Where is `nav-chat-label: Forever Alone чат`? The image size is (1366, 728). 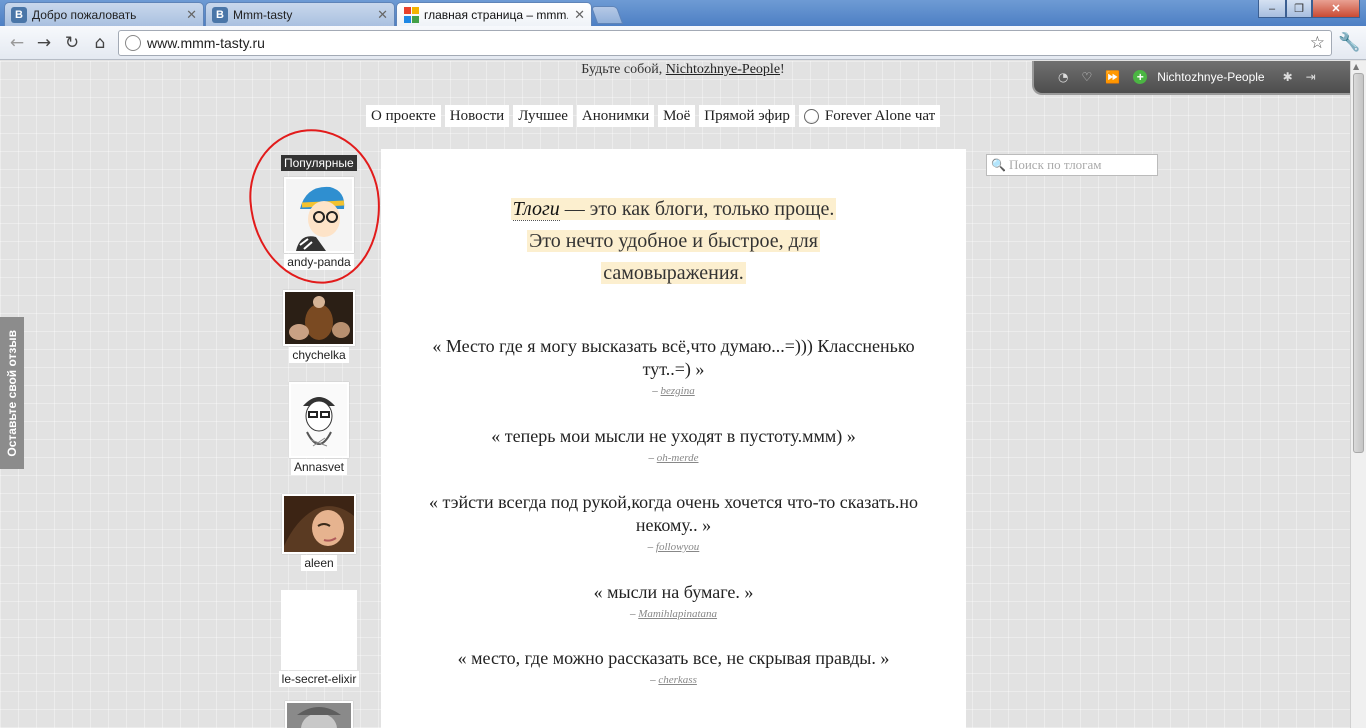
nav-chat-label: Forever Alone чат is located at coordinates (880, 115).